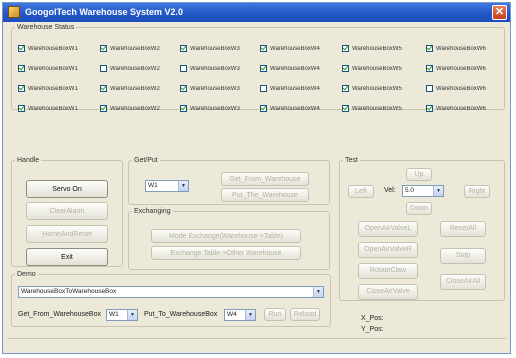  Describe the element at coordinates (122, 315) in the screenshot. I see `get-from-warehousebox-select: W1 ▼` at that location.